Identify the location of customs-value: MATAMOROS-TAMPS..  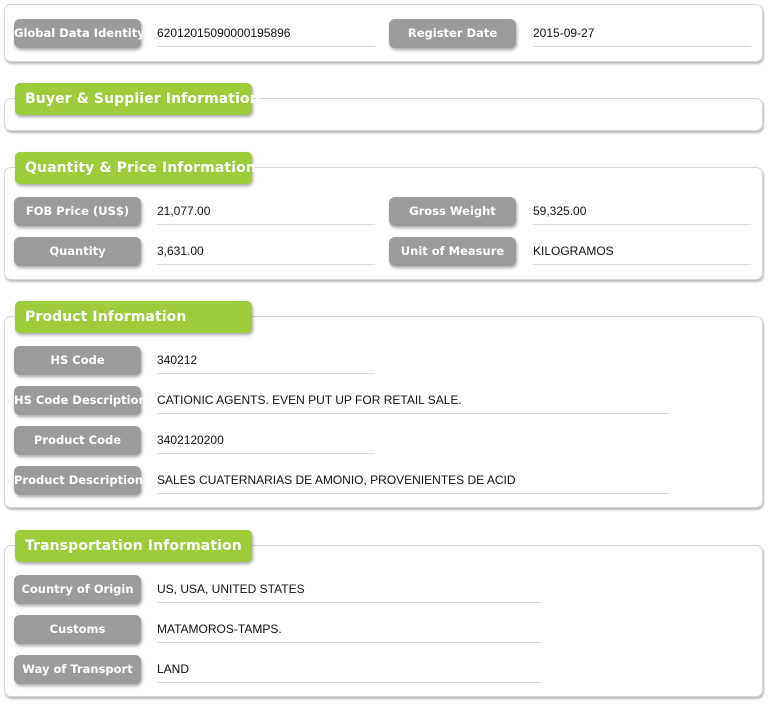
(349, 632).